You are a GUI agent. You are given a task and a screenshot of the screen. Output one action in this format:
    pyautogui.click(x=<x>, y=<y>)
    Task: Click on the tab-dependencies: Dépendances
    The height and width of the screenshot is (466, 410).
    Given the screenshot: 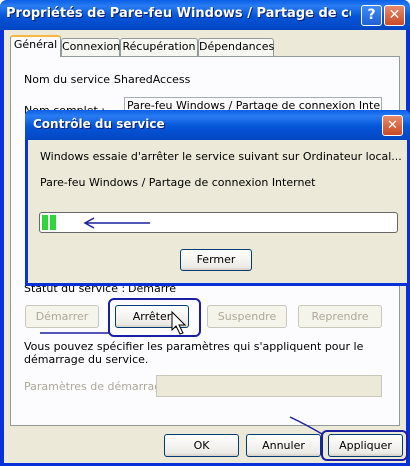 What is the action you would take?
    pyautogui.click(x=236, y=47)
    